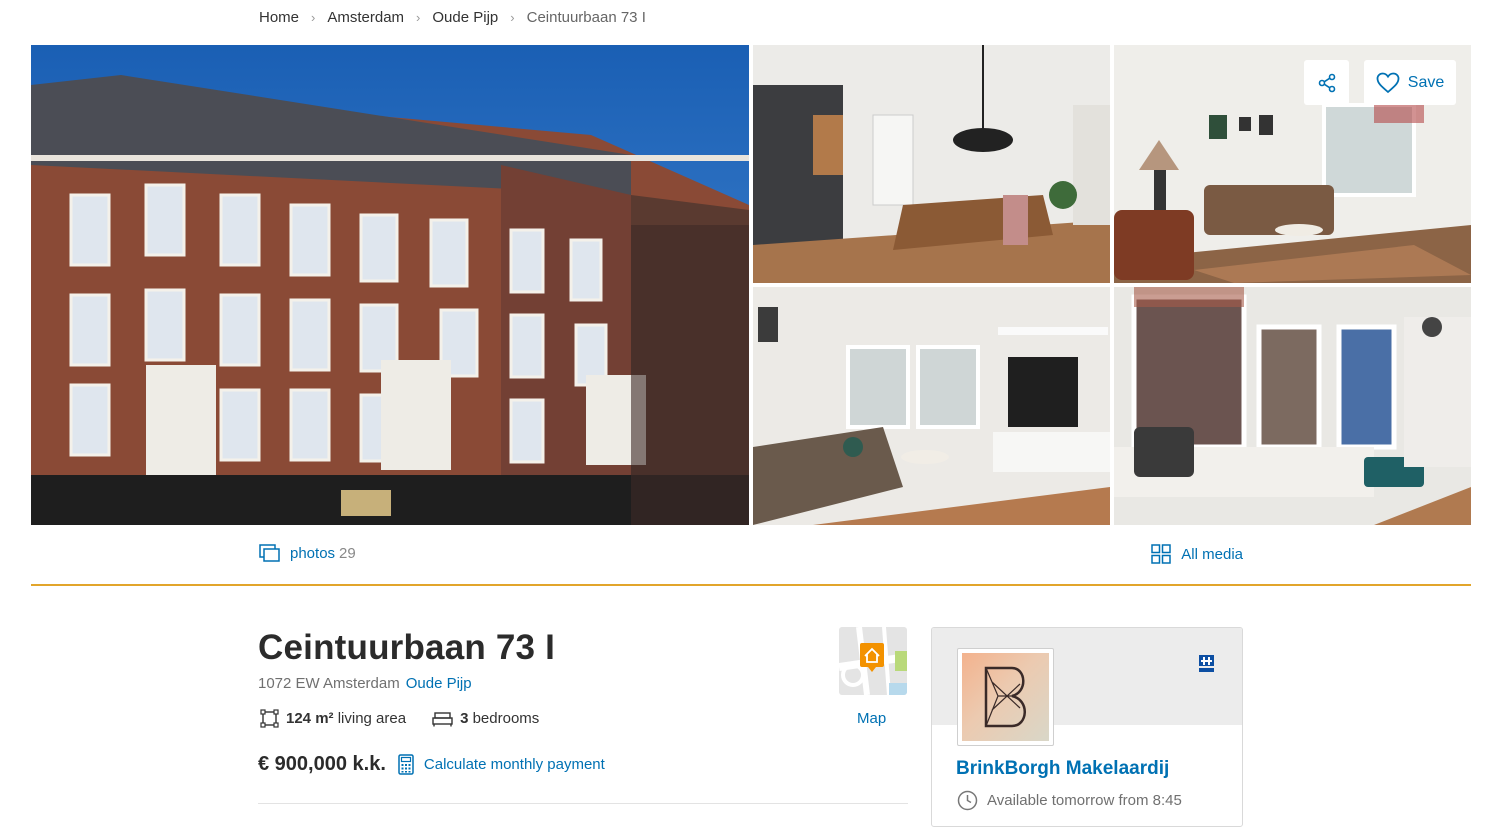  Describe the element at coordinates (751, 555) in the screenshot. I see `media-bar: photos 29 All media` at that location.